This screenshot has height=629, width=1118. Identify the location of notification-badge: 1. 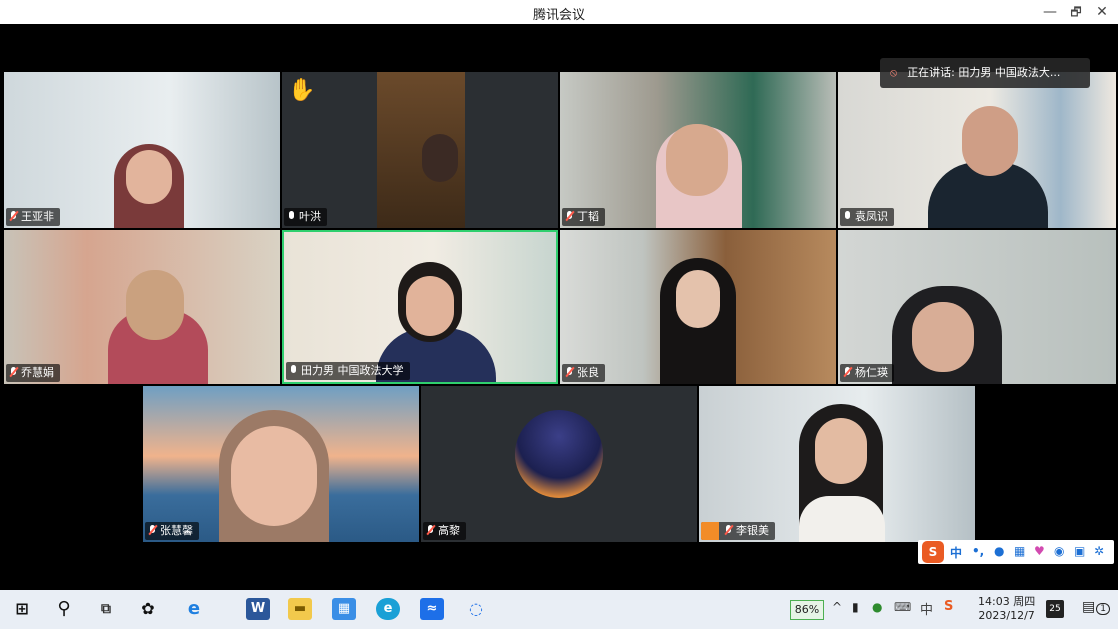
(1103, 609).